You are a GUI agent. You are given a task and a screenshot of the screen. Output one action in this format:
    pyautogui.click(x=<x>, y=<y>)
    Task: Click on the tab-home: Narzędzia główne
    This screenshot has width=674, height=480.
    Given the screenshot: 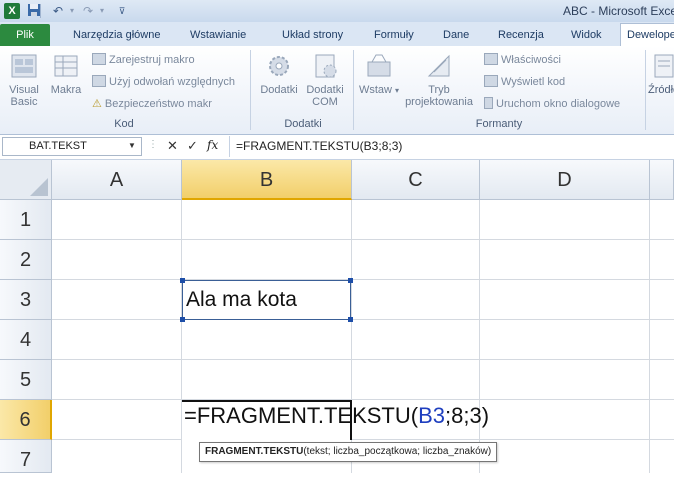 What is the action you would take?
    pyautogui.click(x=116, y=35)
    